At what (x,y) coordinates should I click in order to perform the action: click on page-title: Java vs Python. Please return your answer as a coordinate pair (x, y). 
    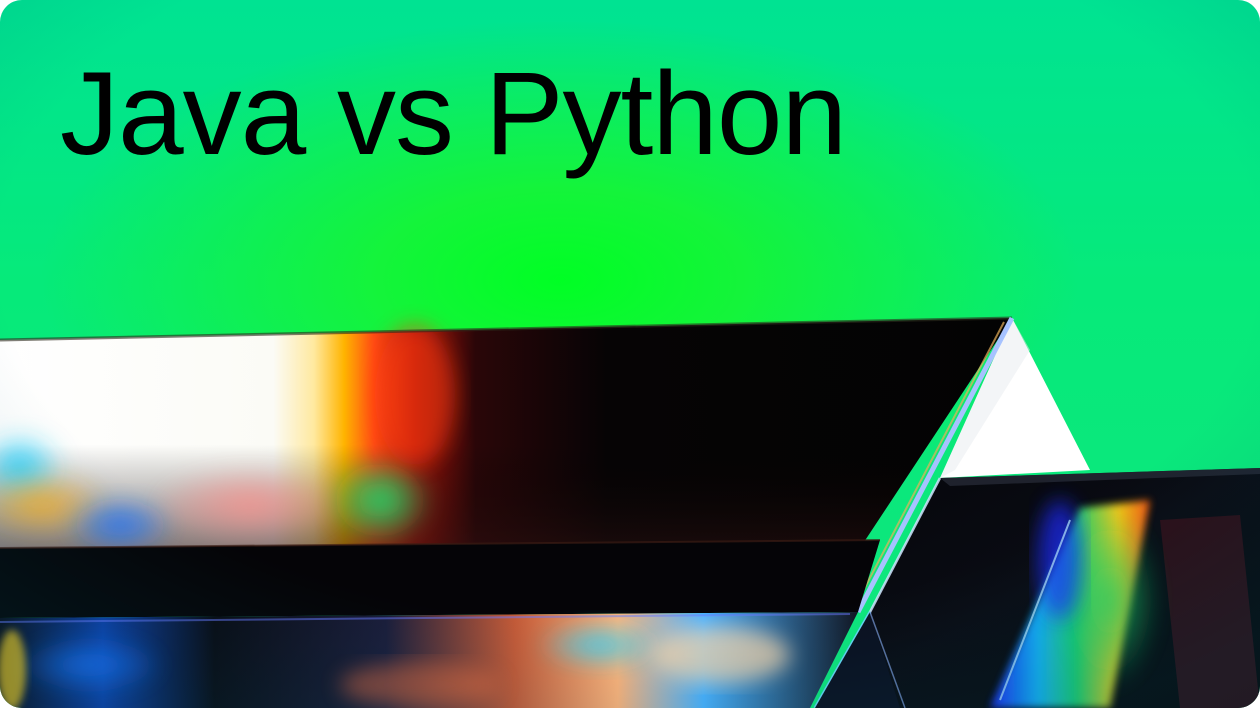
    Looking at the image, I should click on (453, 114).